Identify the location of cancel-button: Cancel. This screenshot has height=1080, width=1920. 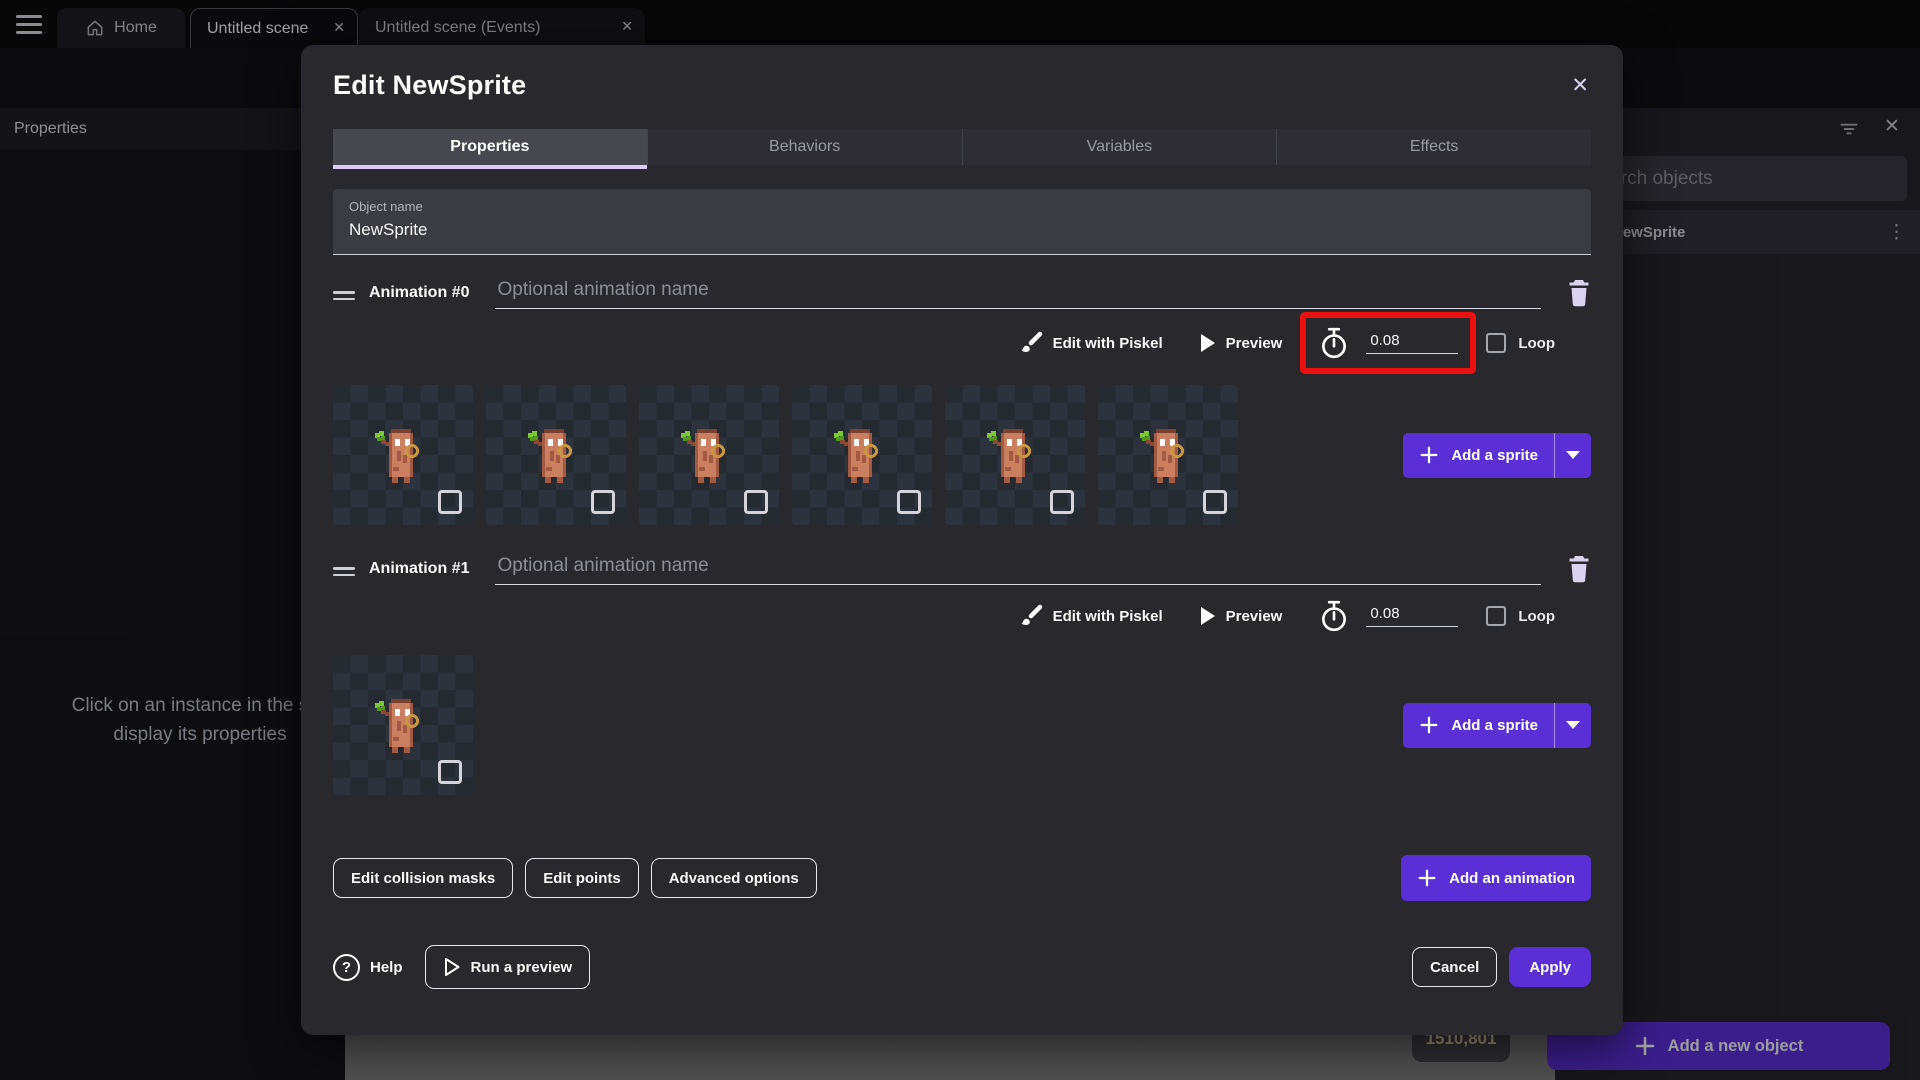
(1455, 967).